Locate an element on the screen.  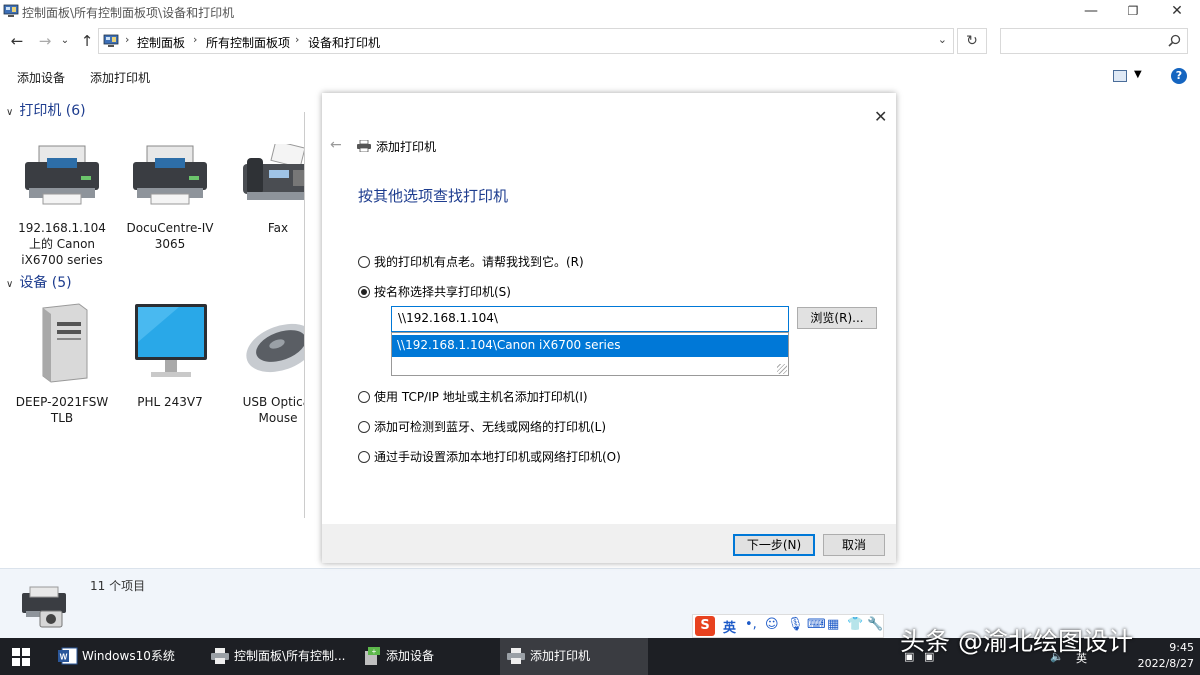
group-printers: ∨ 打印机 (6) is located at coordinates (46, 110).